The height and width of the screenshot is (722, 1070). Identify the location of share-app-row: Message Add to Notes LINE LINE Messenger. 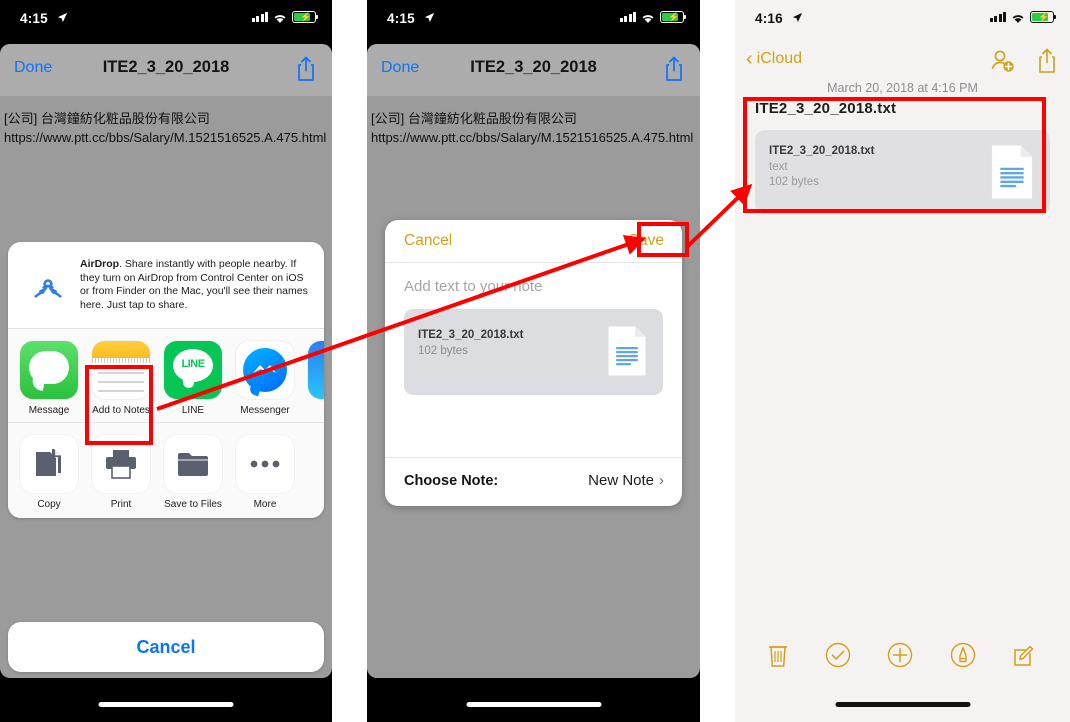
(166, 375).